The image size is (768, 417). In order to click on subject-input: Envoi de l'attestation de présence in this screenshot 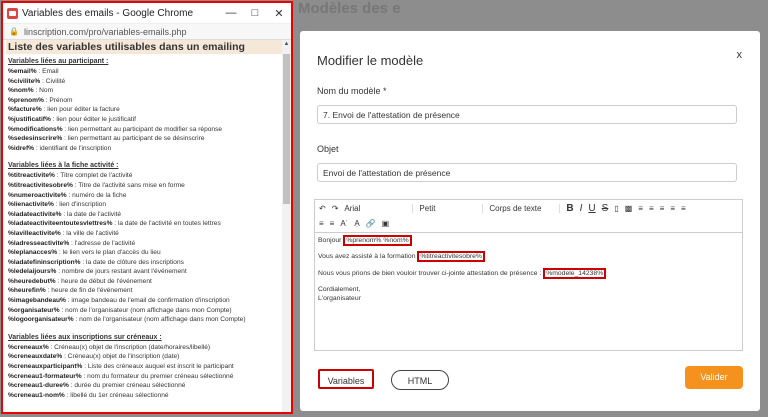, I will do `click(527, 172)`.